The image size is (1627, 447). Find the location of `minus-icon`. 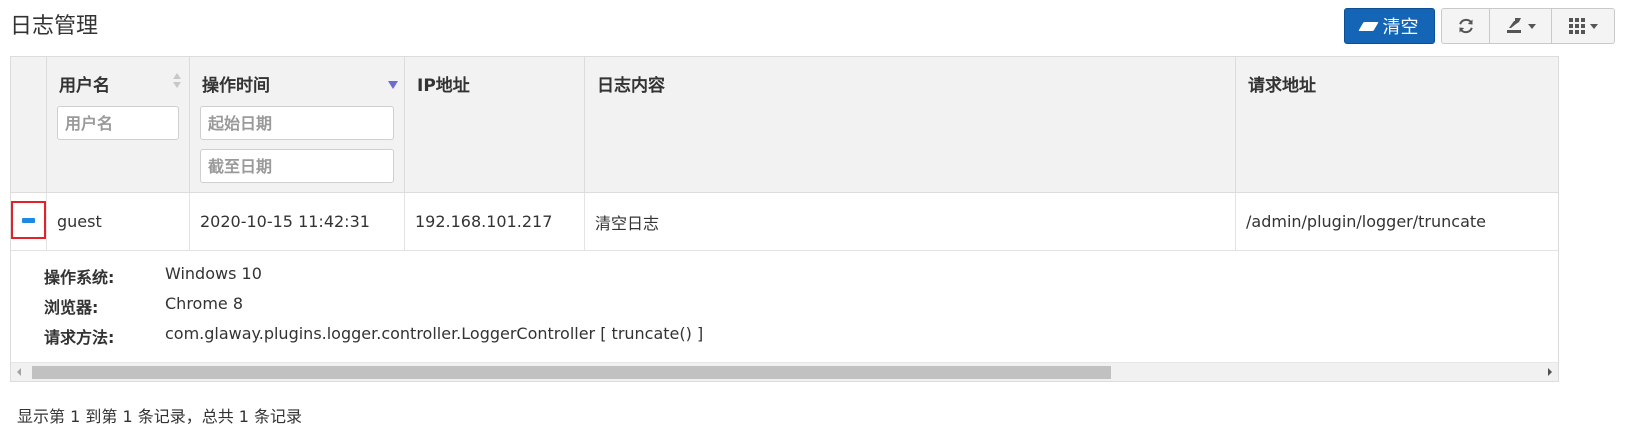

minus-icon is located at coordinates (28, 220).